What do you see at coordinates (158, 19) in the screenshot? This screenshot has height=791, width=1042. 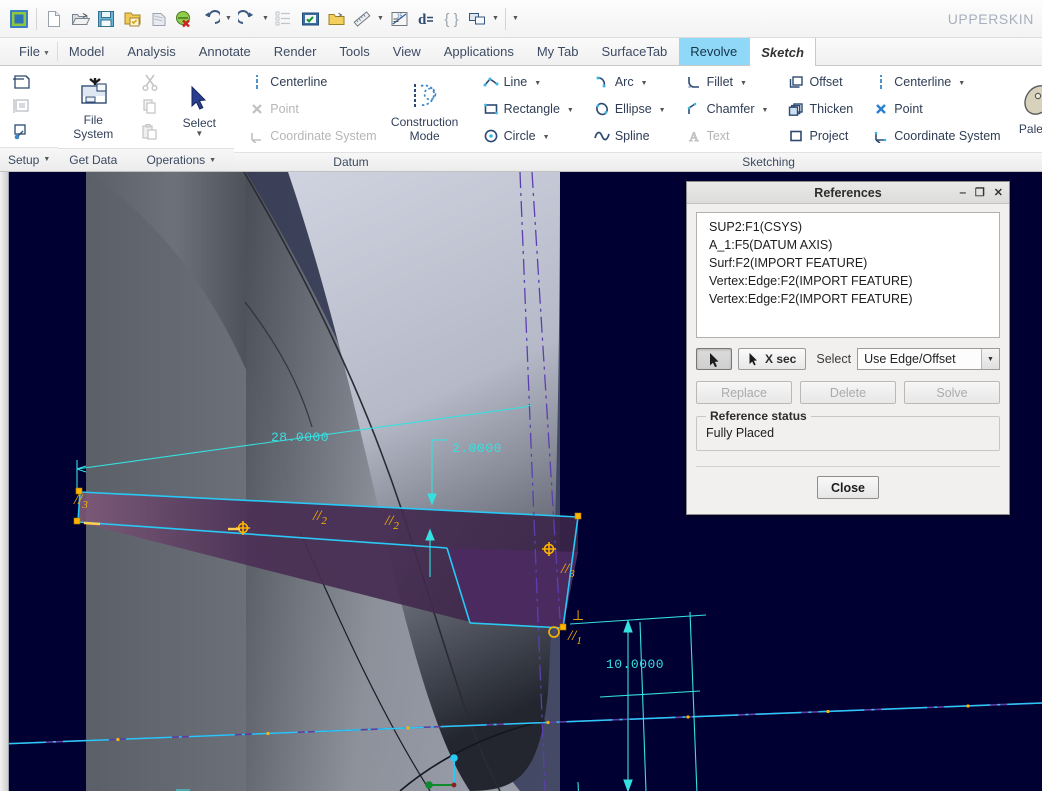 I see `print-icon` at bounding box center [158, 19].